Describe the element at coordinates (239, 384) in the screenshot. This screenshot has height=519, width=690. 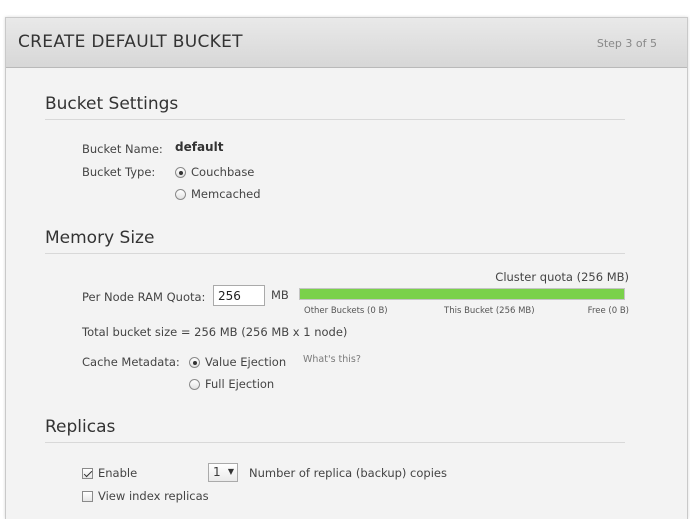
I see `radio-full-ejection-label: Full Ejection` at that location.